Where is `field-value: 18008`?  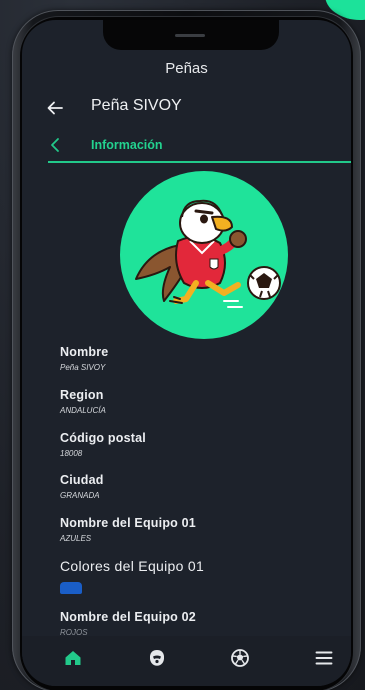
field-value: 18008 is located at coordinates (71, 453).